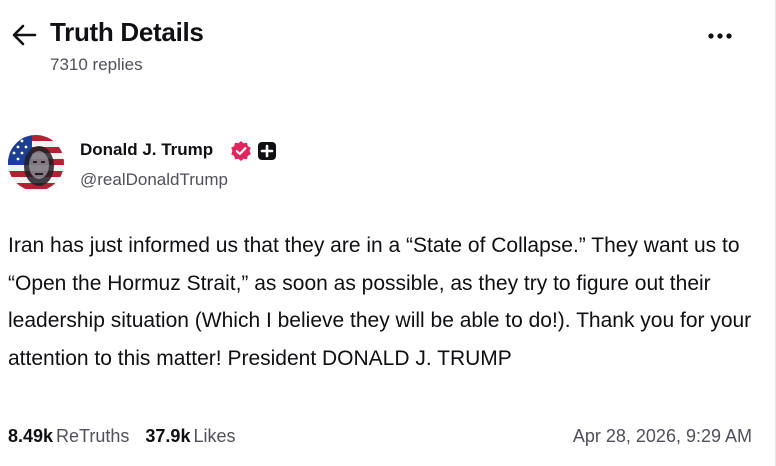 The width and height of the screenshot is (776, 466). Describe the element at coordinates (168, 436) in the screenshot. I see `likes-count: 37.9k` at that location.